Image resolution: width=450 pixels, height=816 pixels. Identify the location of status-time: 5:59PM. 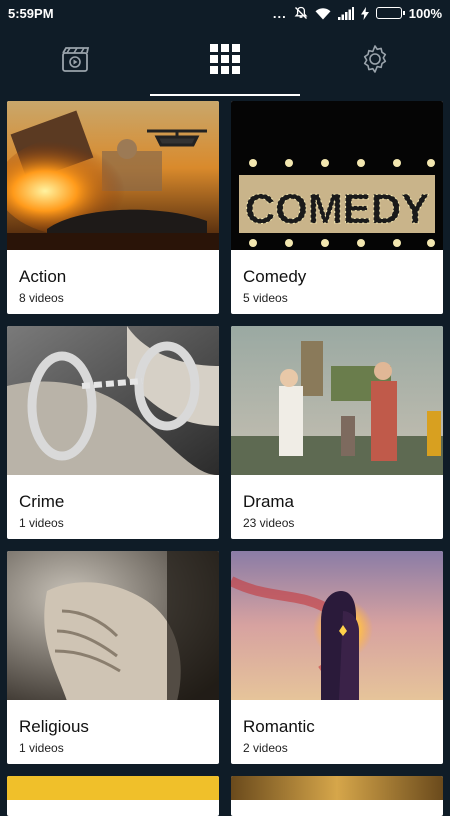
(31, 13).